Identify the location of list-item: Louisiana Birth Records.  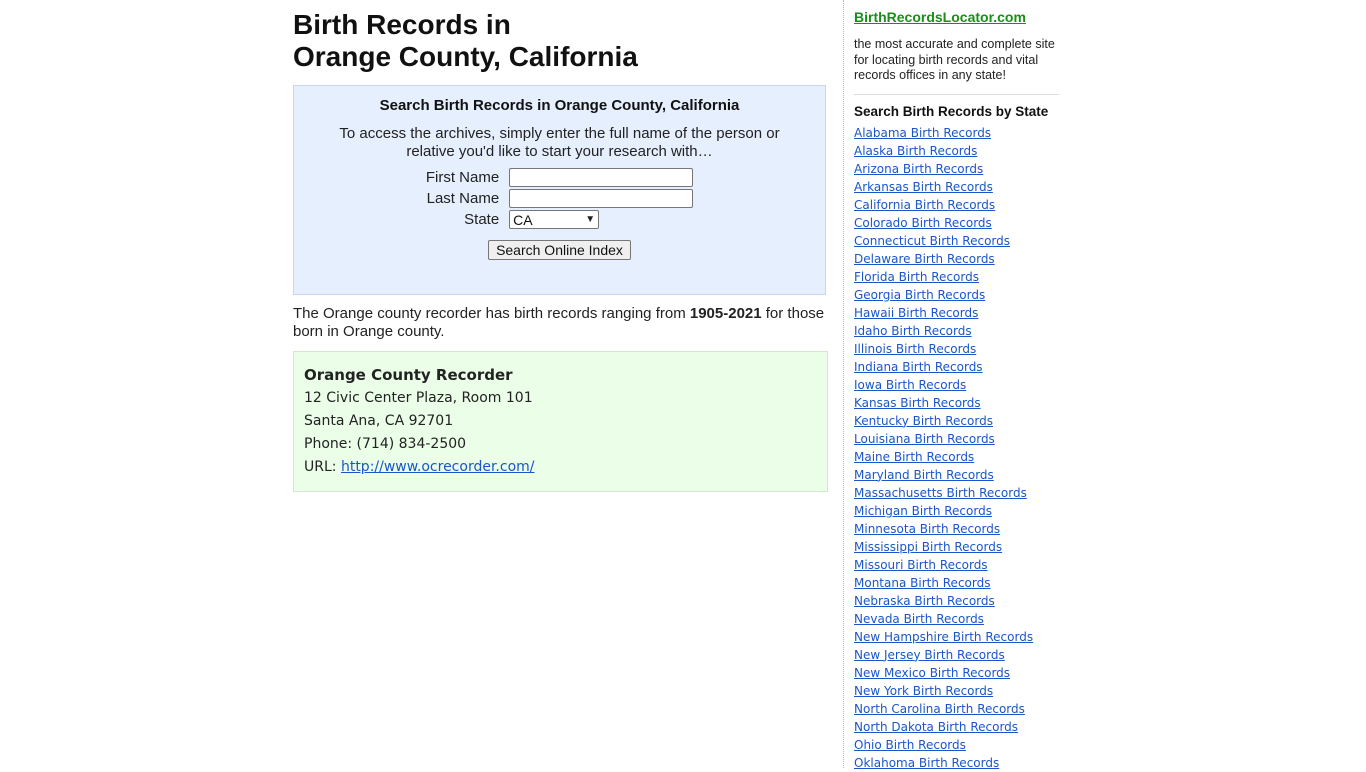
(956, 439).